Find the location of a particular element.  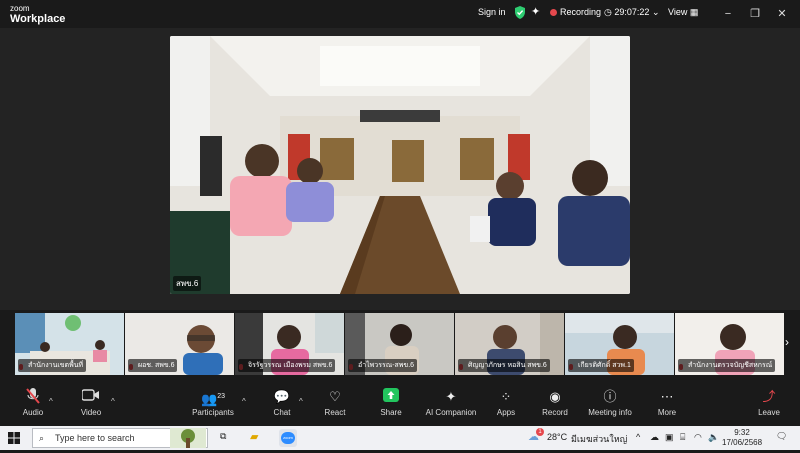

share-screen-icon is located at coordinates (391, 397).